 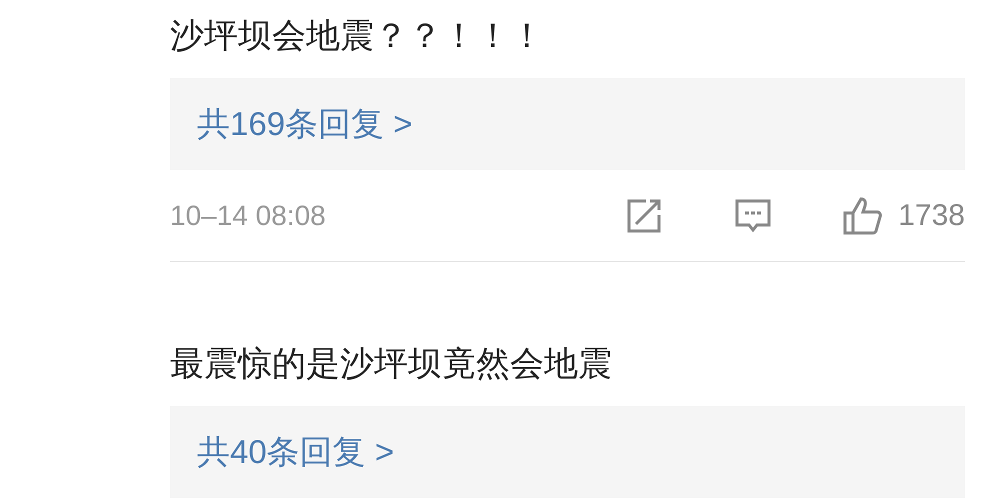 What do you see at coordinates (753, 216) in the screenshot?
I see `comment-icon` at bounding box center [753, 216].